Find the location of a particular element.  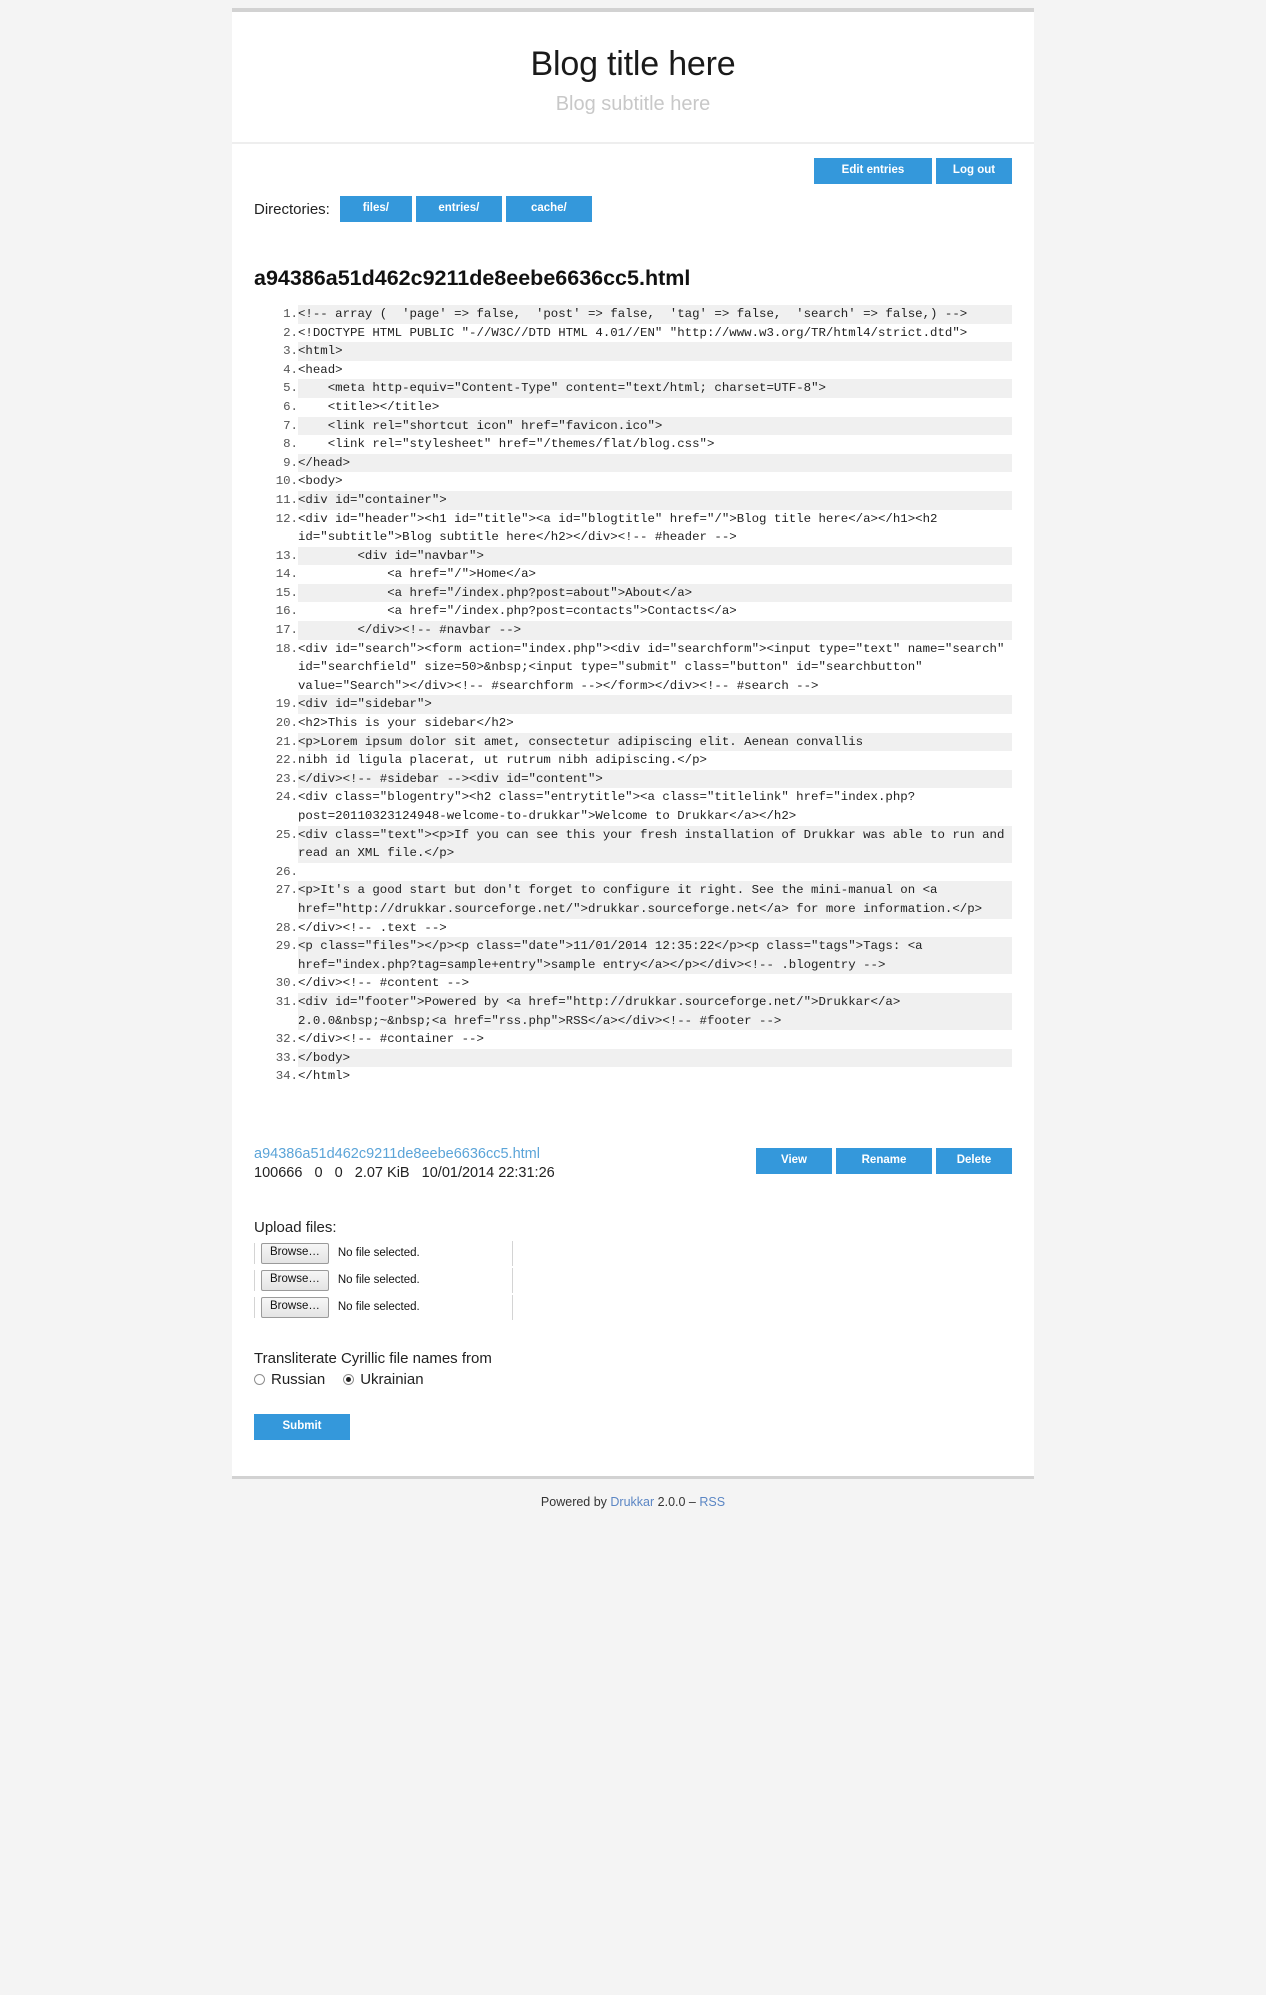

code-line-number: 3. is located at coordinates (290, 351).